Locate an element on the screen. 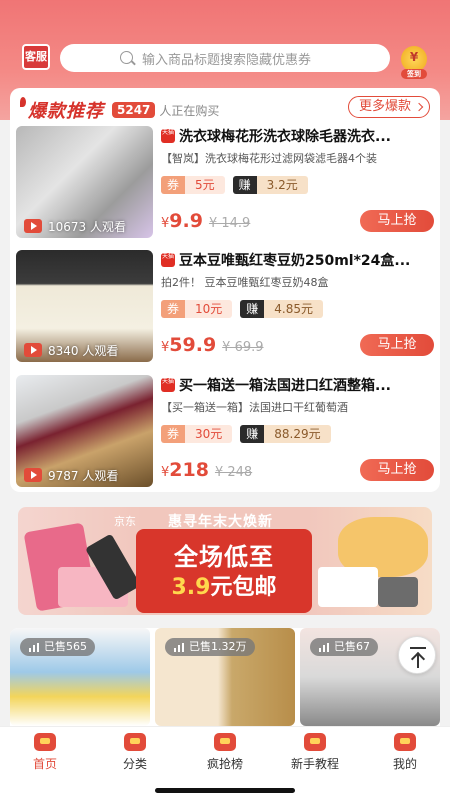 The height and width of the screenshot is (800, 450). earn-tag: 赚 4.85元 is located at coordinates (282, 309).